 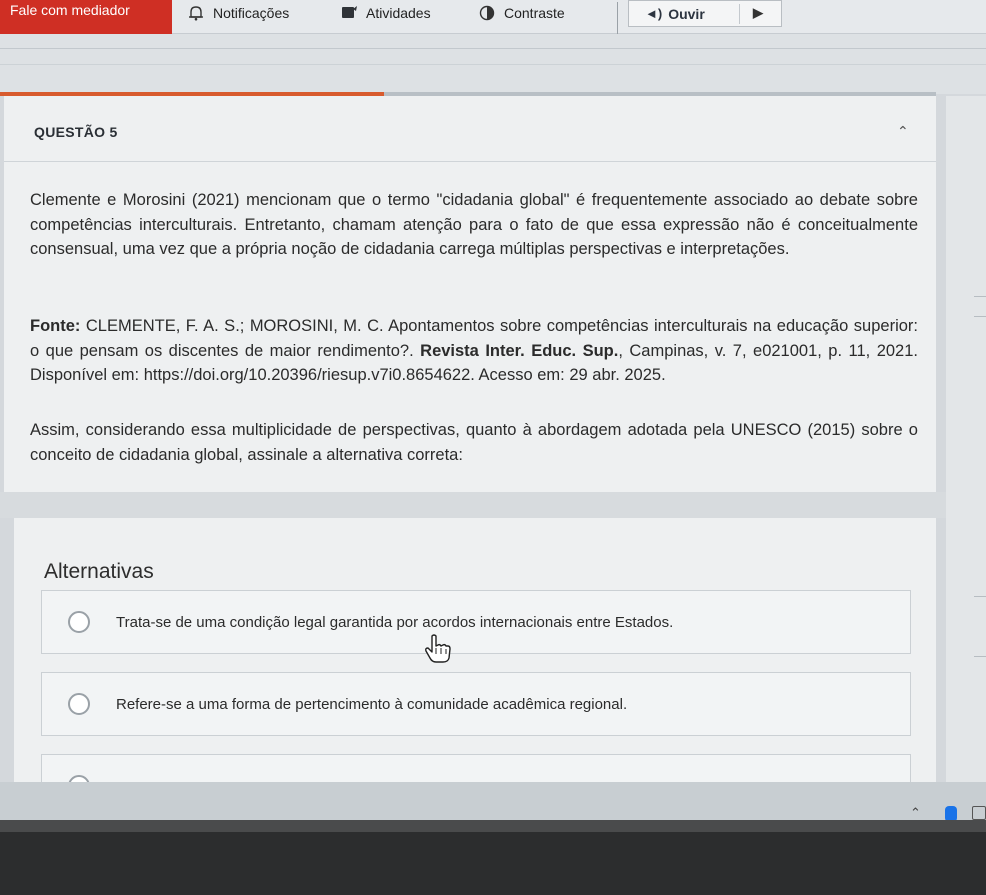 I want to click on bell-icon, so click(x=196, y=13).